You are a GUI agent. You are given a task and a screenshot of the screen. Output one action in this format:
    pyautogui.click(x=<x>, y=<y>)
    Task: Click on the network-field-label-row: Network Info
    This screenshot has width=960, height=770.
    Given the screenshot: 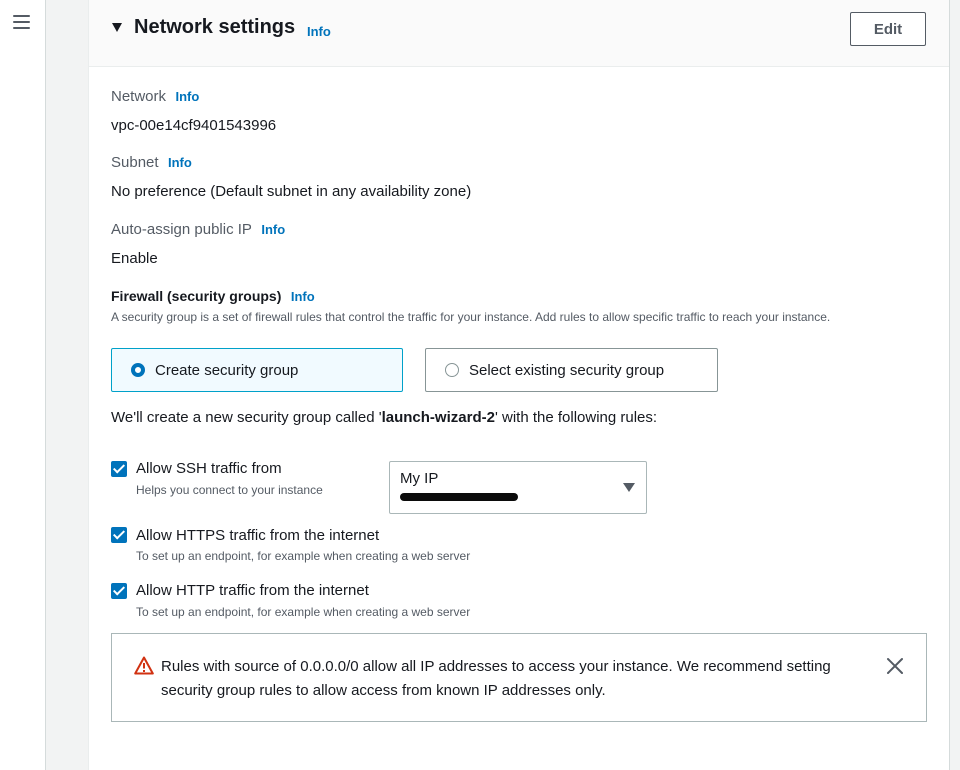 What is the action you would take?
    pyautogui.click(x=155, y=97)
    